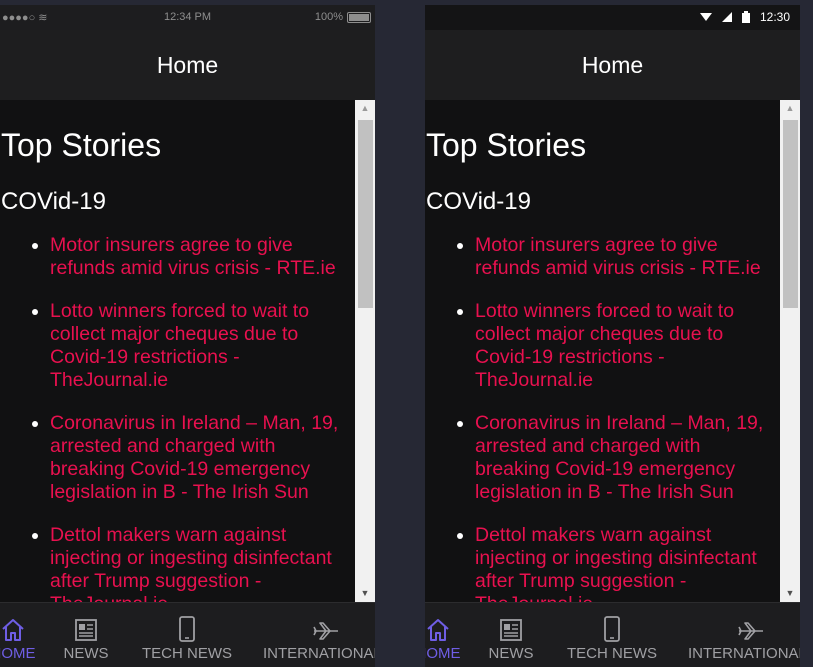 The height and width of the screenshot is (667, 813). I want to click on battery-percent: 100%, so click(328, 17).